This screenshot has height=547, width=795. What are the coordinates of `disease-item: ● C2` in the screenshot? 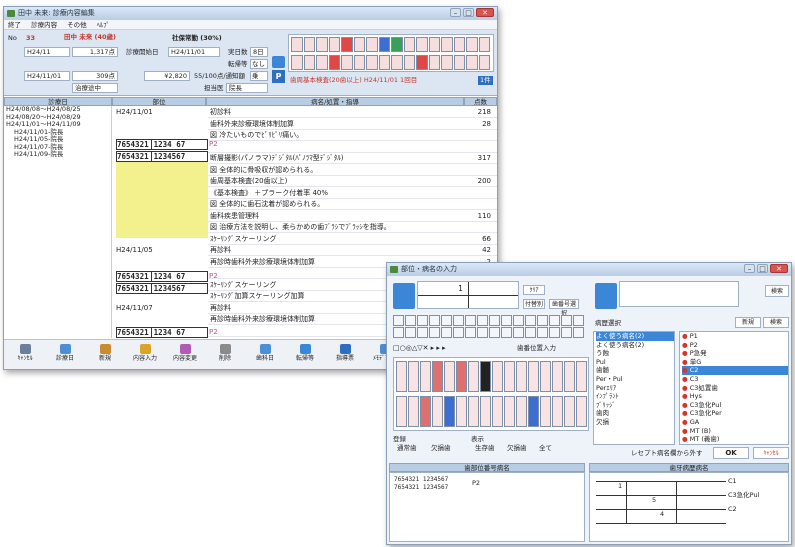 It's located at (735, 370).